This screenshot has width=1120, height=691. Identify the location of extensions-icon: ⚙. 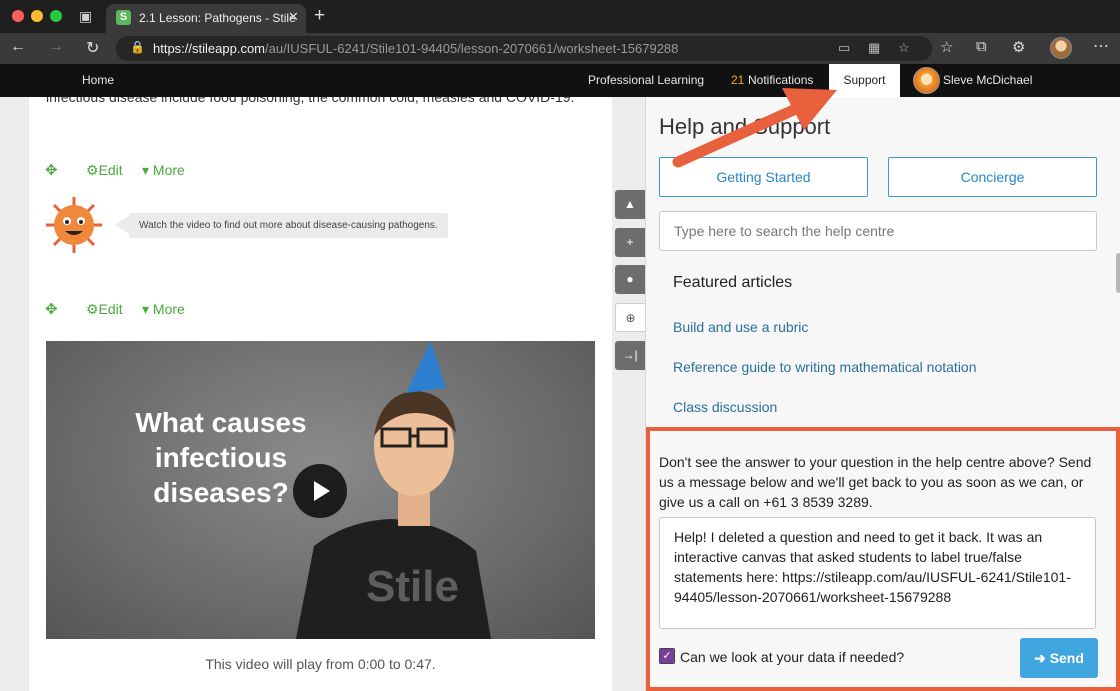
(1018, 47).